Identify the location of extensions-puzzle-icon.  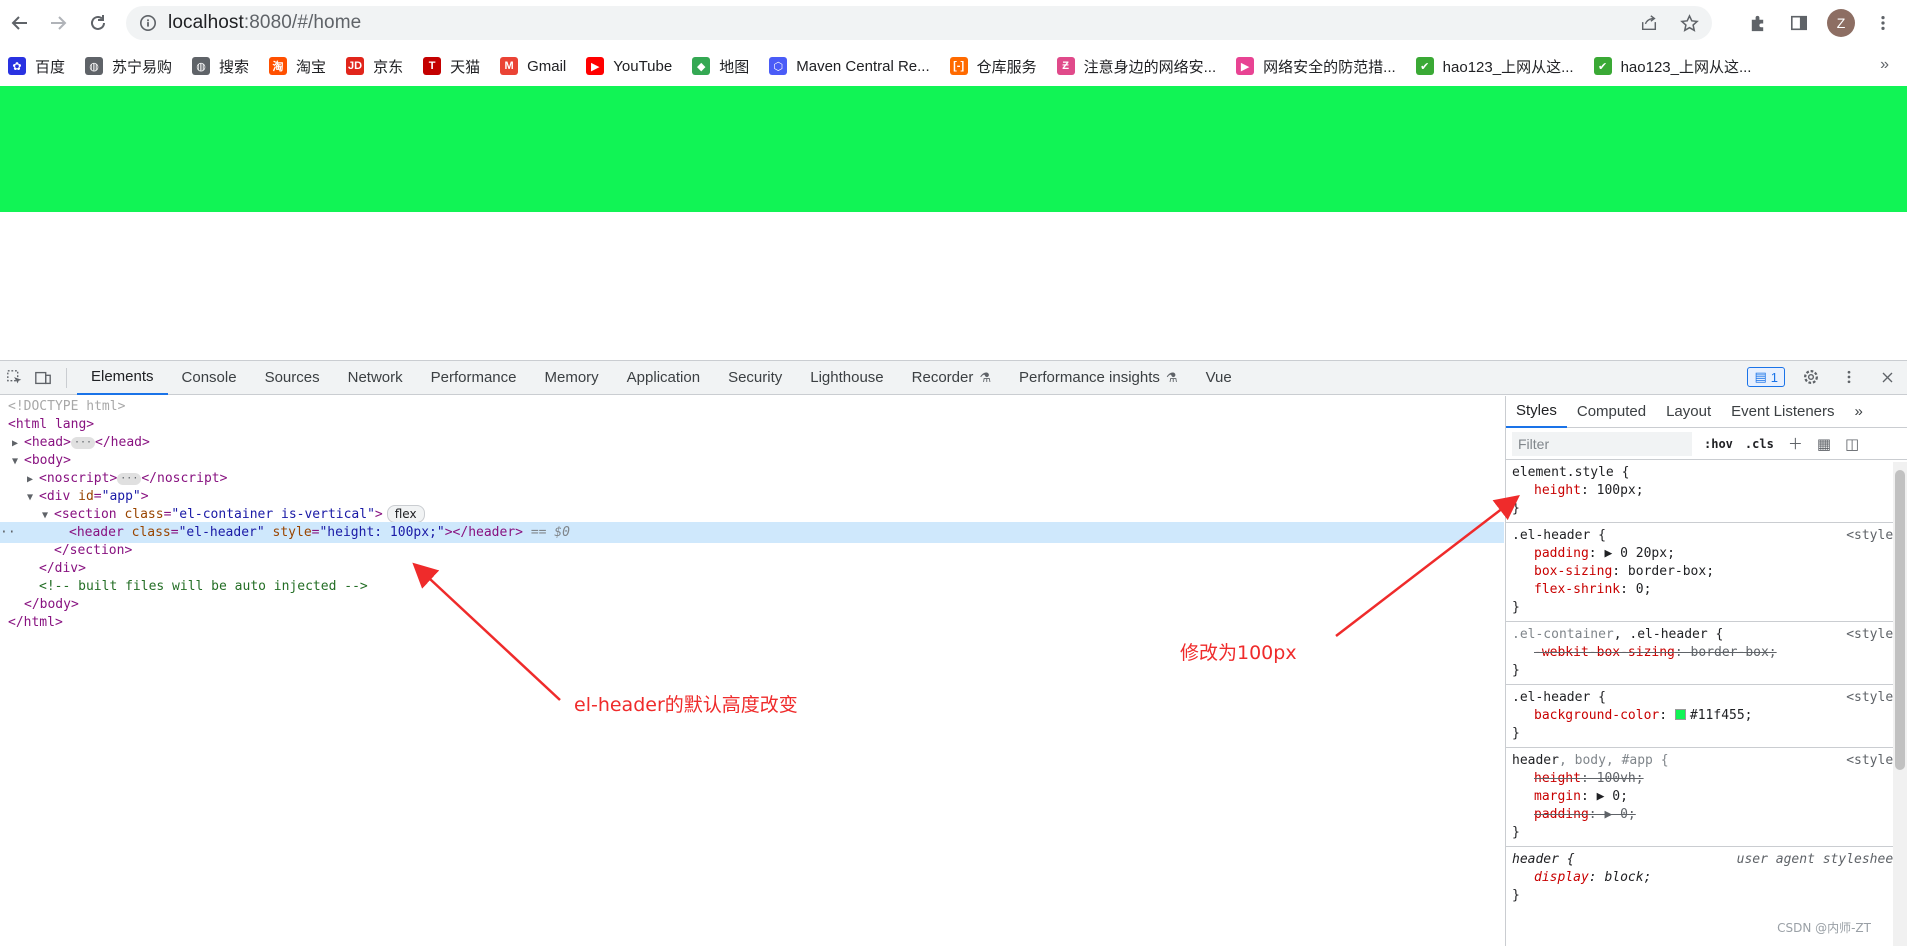
(1757, 23).